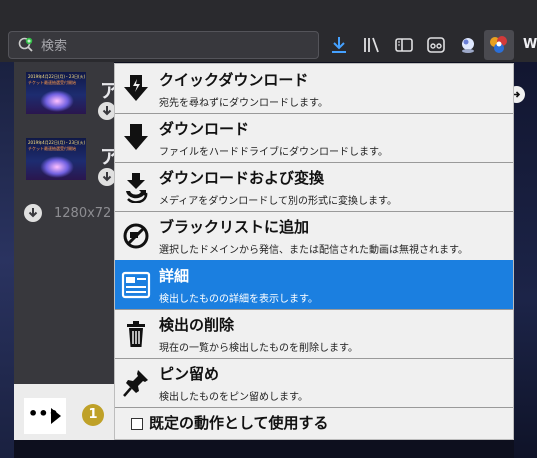  I want to click on menu-item-title: クイックダウンロード, so click(234, 80).